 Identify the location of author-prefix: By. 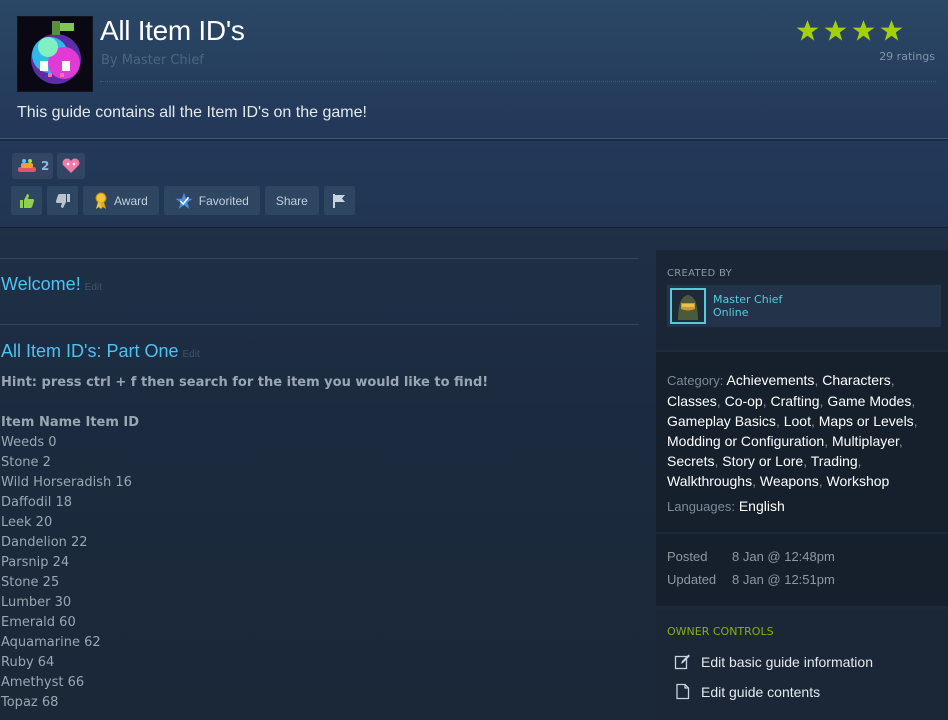
(109, 60).